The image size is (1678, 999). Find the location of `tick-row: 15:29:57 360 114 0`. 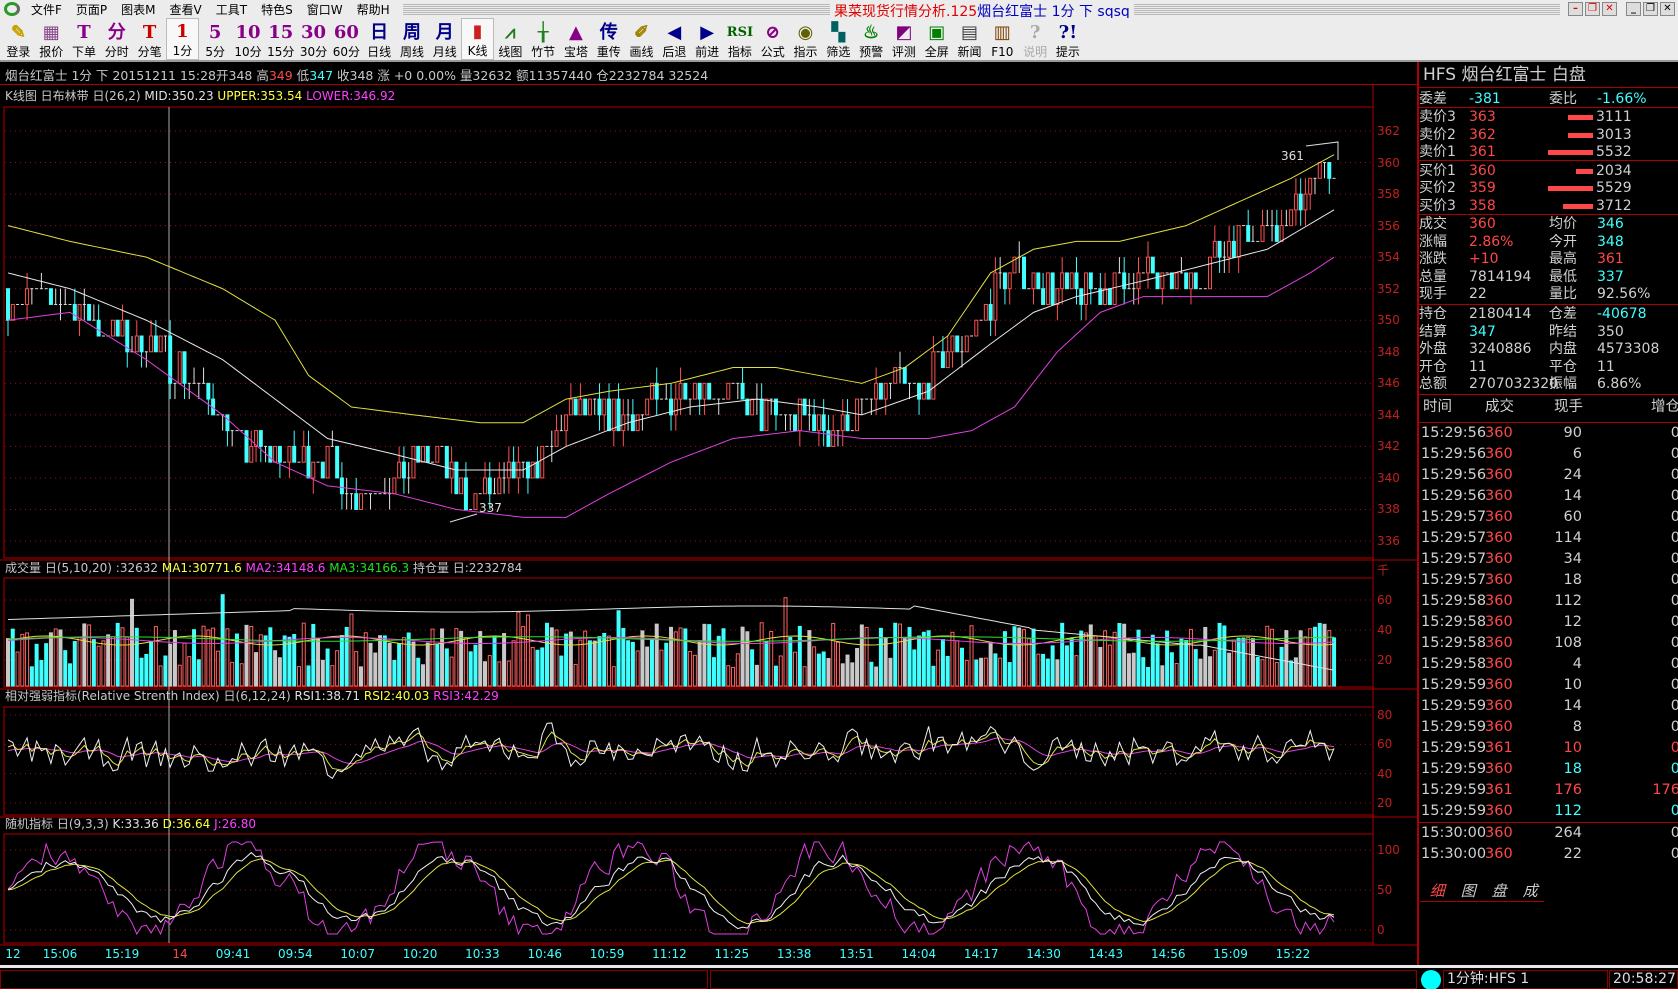

tick-row: 15:29:57 360 114 0 is located at coordinates (1548, 538).